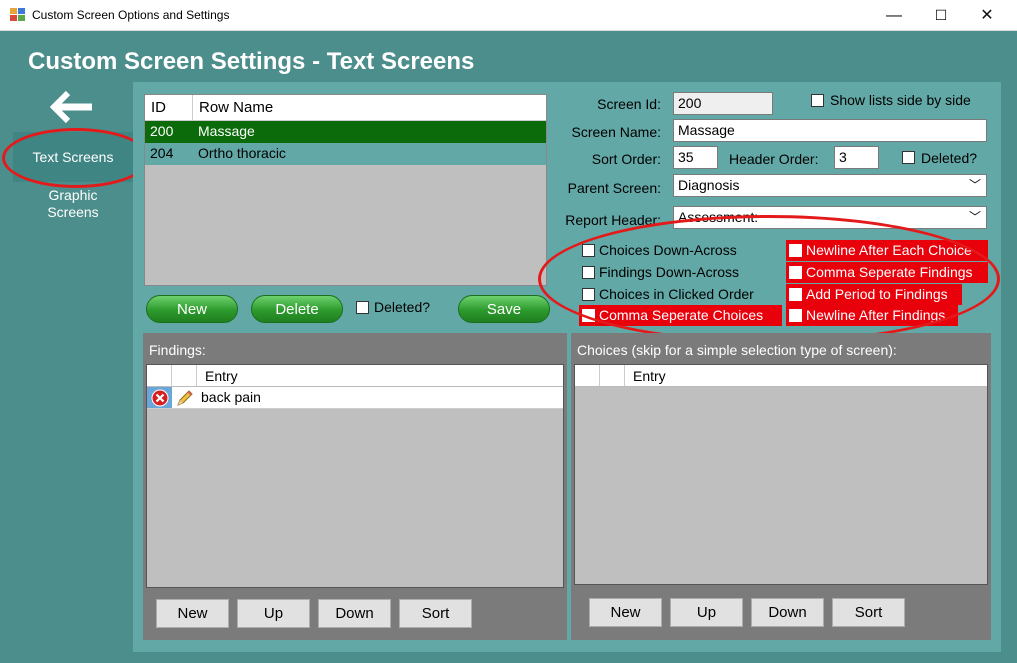 This screenshot has height=663, width=1017. I want to click on table-row: 204 Ortho thoracic, so click(345, 154).